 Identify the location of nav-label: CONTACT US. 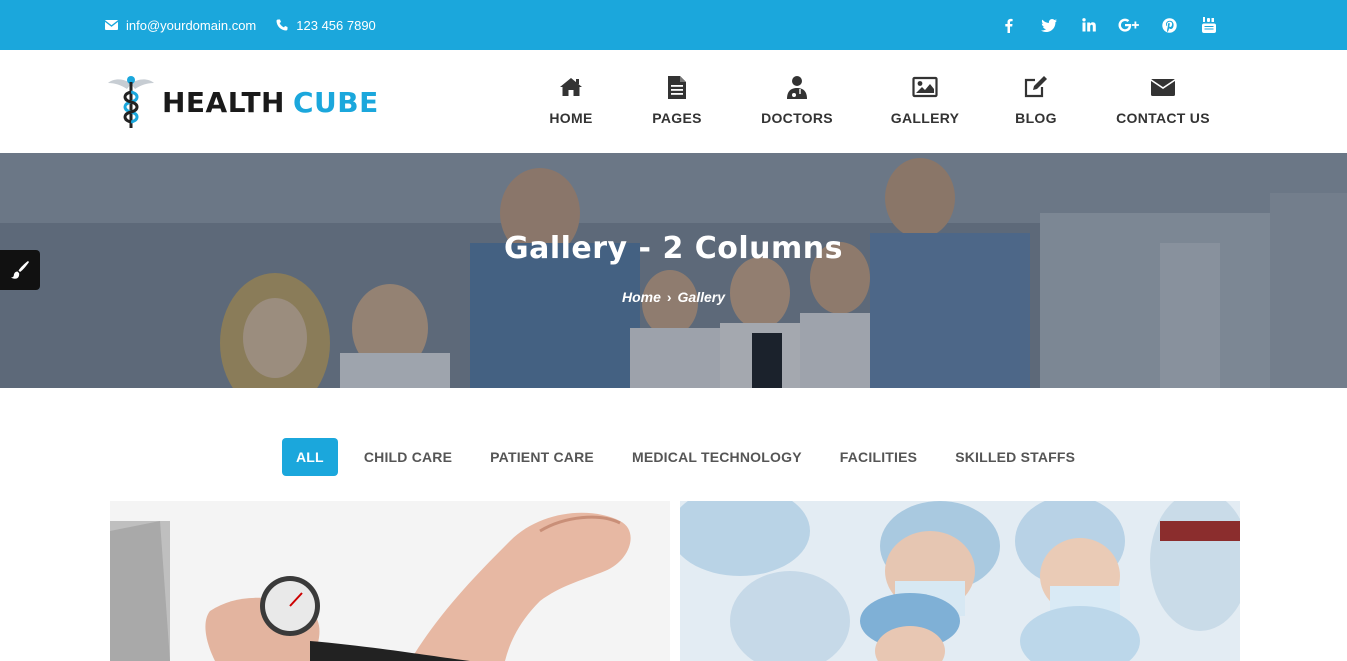
(1163, 118).